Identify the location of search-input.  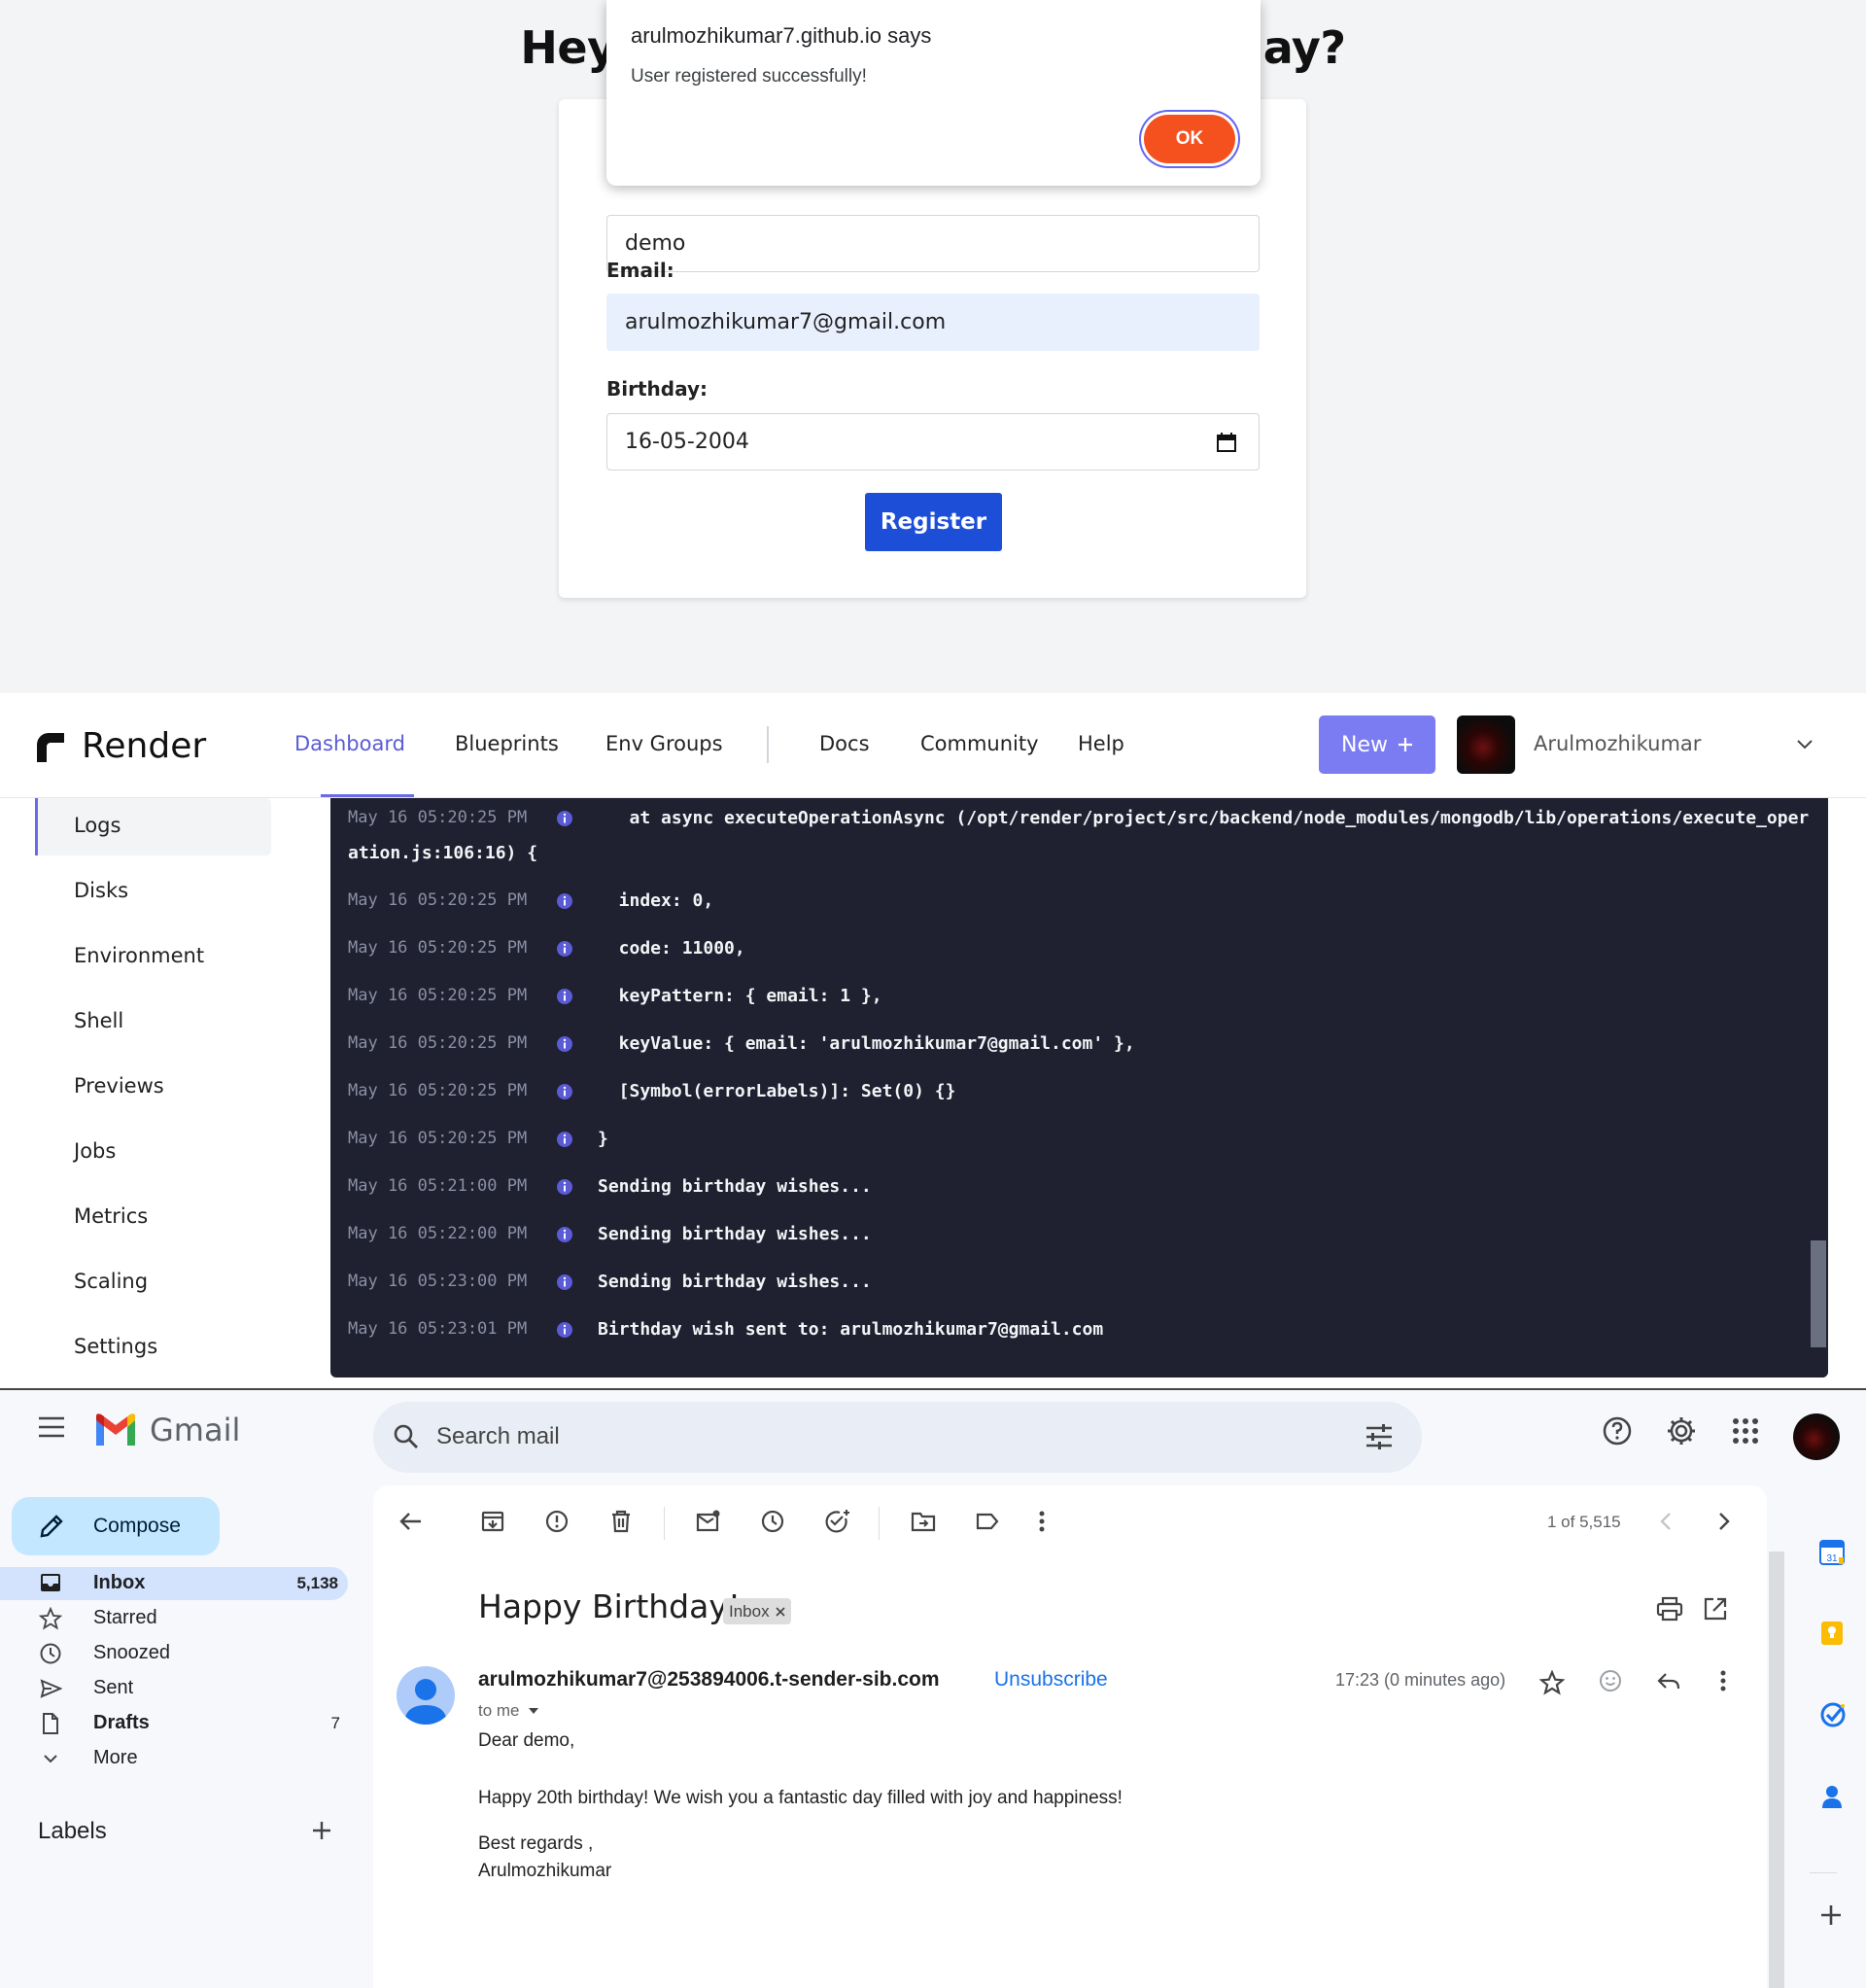
(873, 1436).